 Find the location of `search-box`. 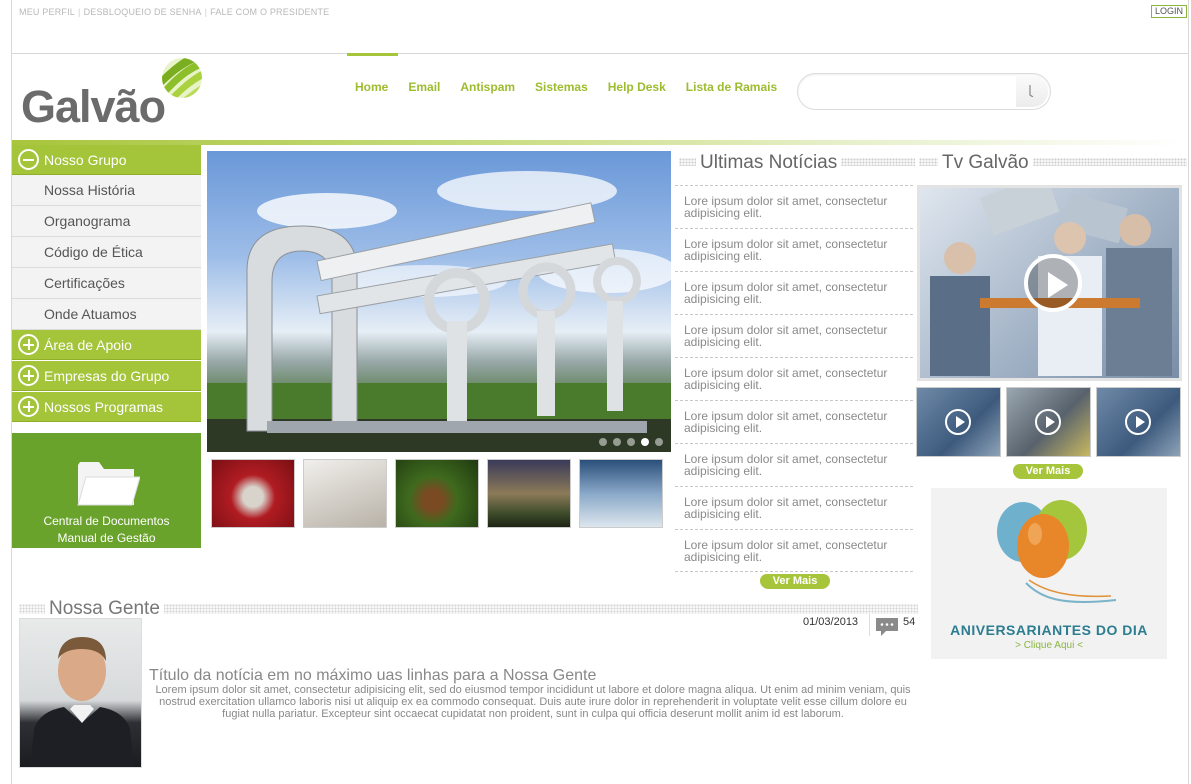

search-box is located at coordinates (924, 91).